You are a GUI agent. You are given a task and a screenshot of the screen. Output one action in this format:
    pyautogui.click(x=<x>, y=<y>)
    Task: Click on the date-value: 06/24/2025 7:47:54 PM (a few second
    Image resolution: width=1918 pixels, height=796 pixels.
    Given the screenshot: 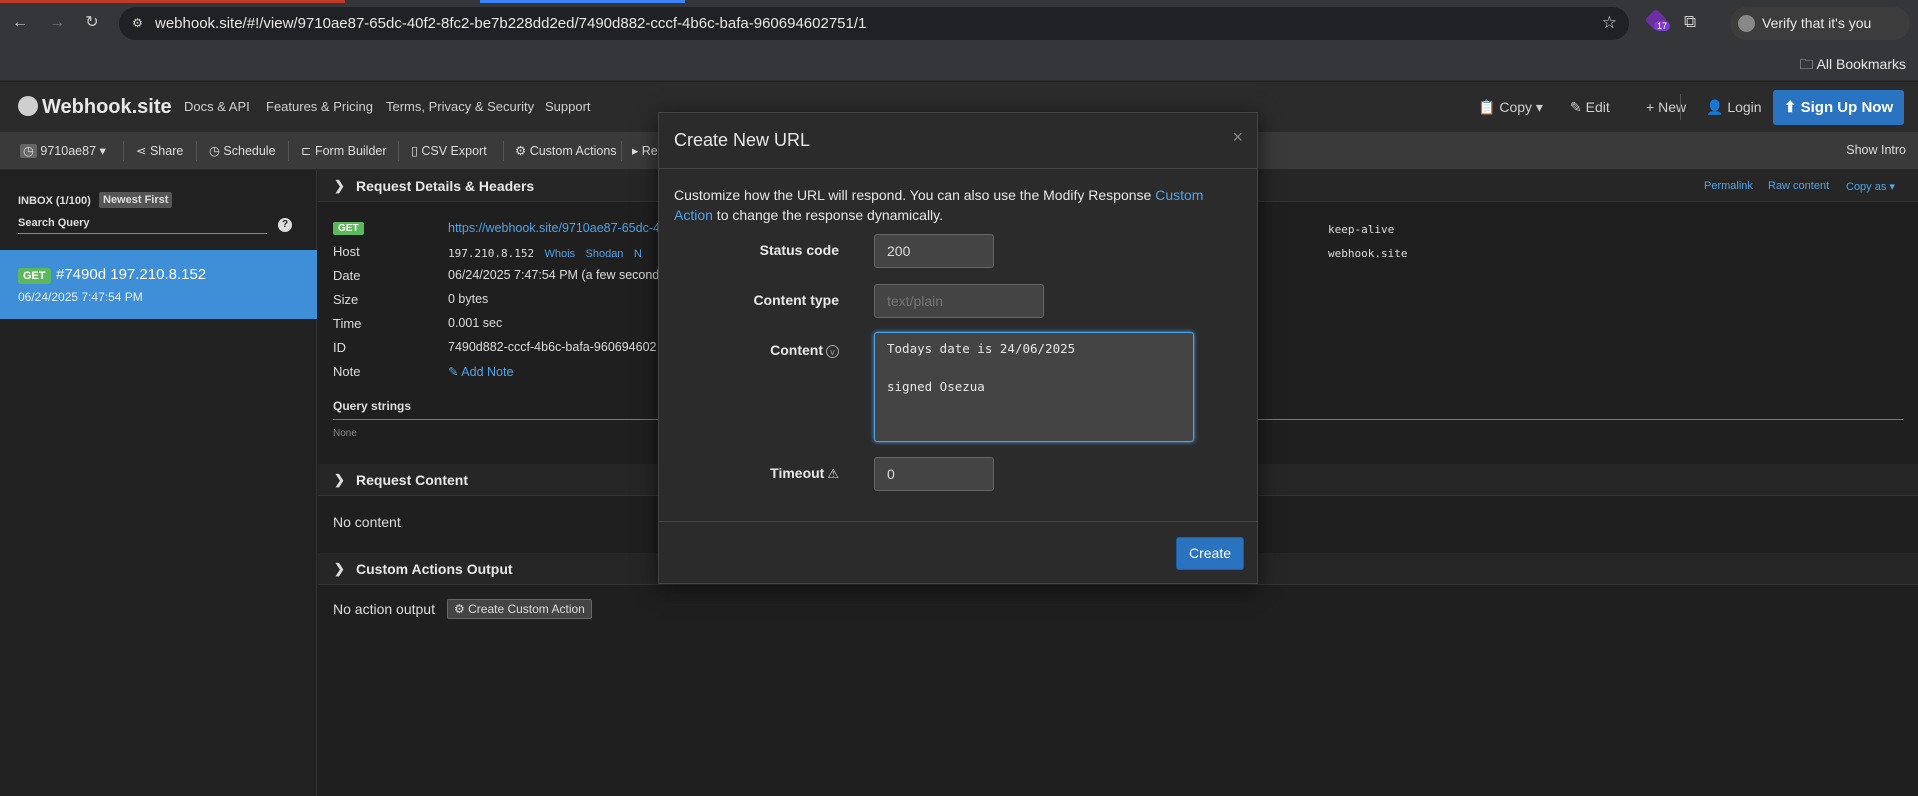 What is the action you would take?
    pyautogui.click(x=554, y=275)
    